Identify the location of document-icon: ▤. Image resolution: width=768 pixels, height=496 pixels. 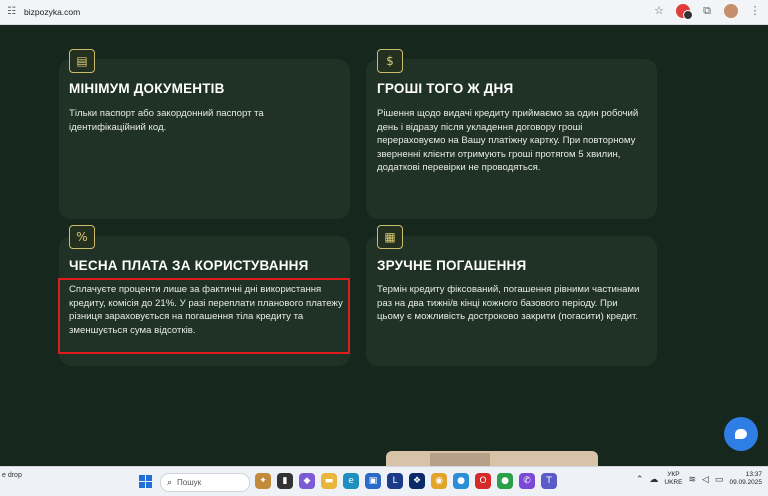
(82, 61).